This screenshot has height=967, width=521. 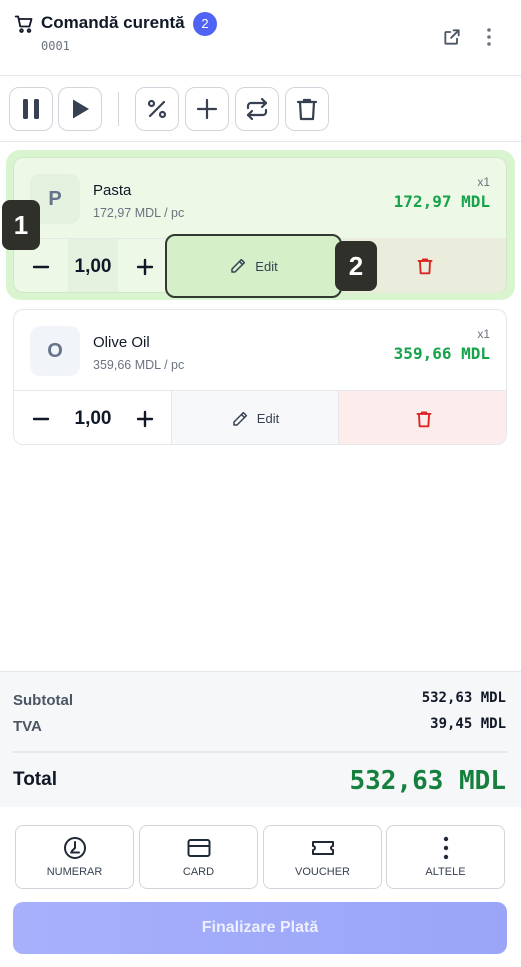 What do you see at coordinates (322, 872) in the screenshot?
I see `payment-label: VOUCHER` at bounding box center [322, 872].